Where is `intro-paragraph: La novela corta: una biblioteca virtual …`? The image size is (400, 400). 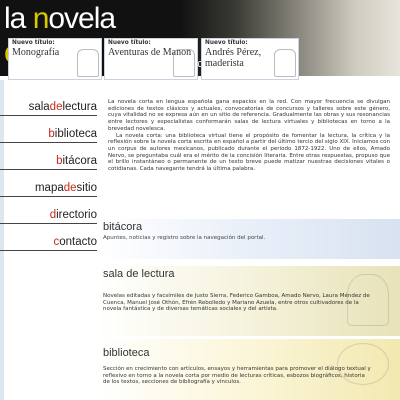 intro-paragraph: La novela corta: una biblioteca virtual … is located at coordinates (249, 152).